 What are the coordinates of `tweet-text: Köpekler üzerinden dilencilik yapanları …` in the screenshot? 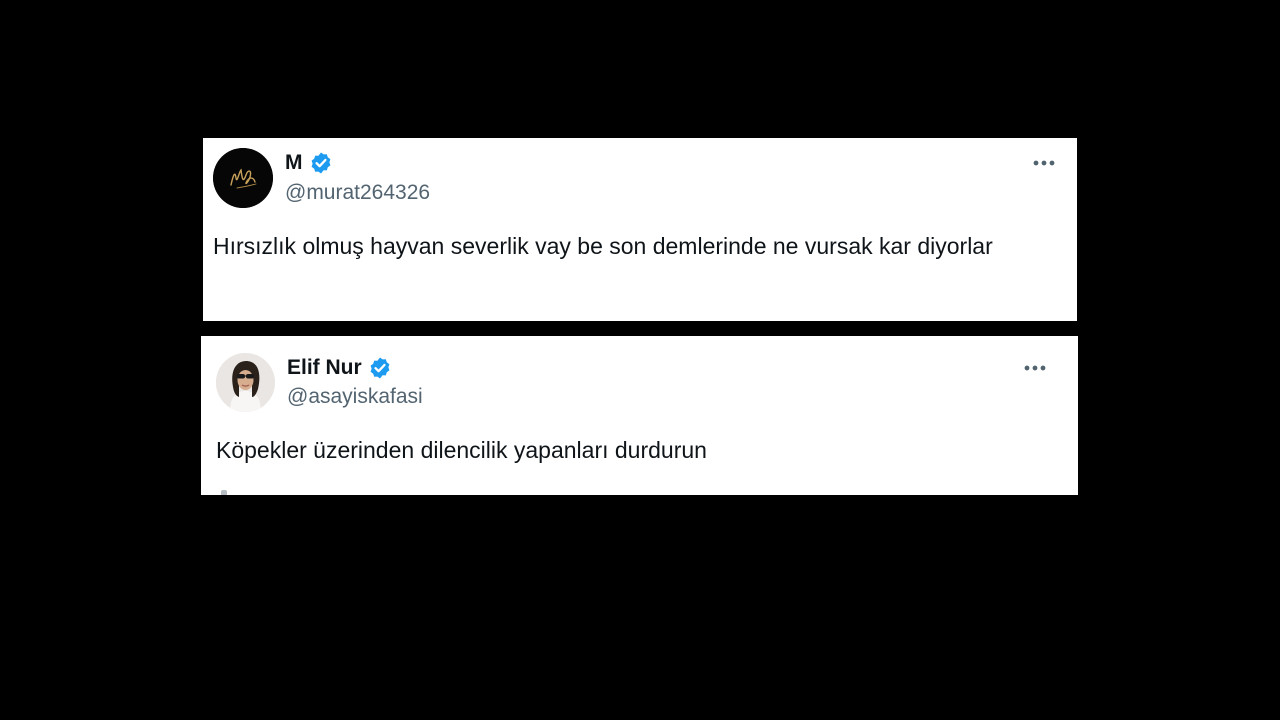 It's located at (461, 450).